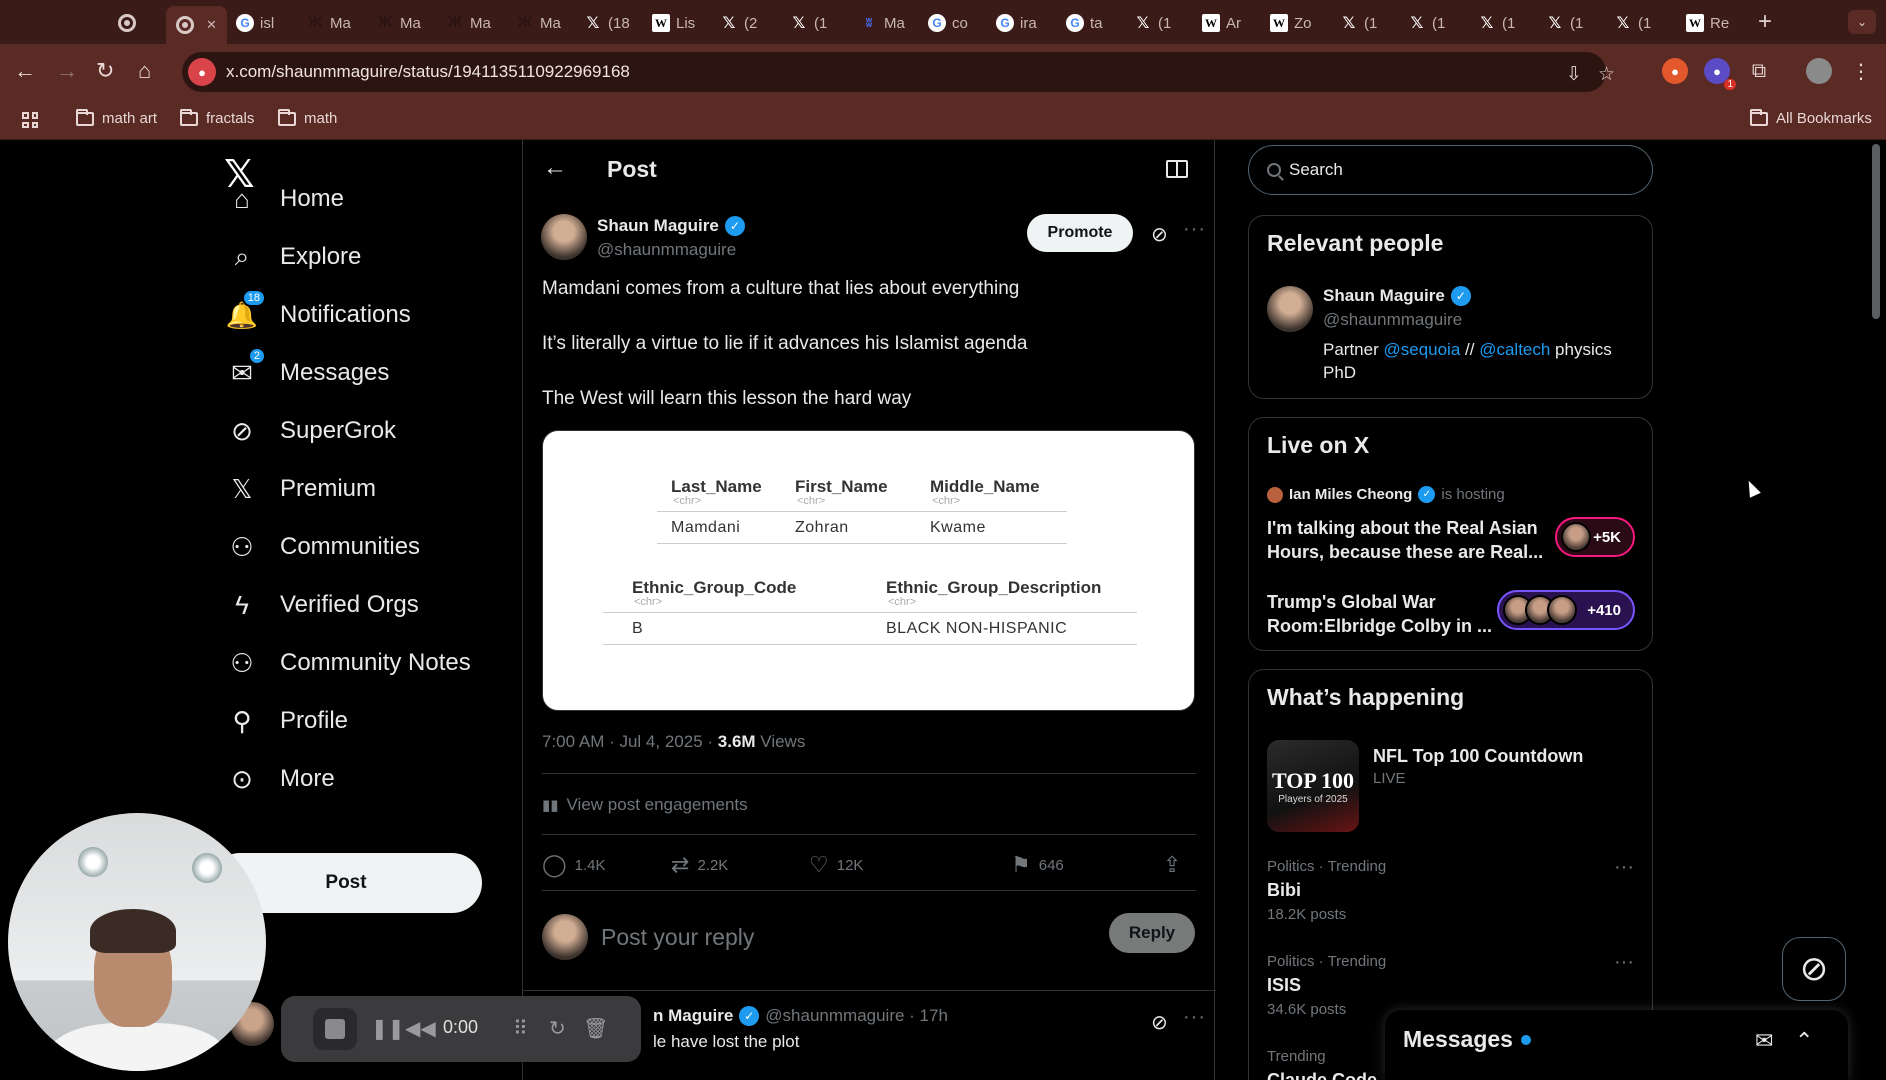  What do you see at coordinates (1291, 23) in the screenshot?
I see `browser-tab: W Zo` at bounding box center [1291, 23].